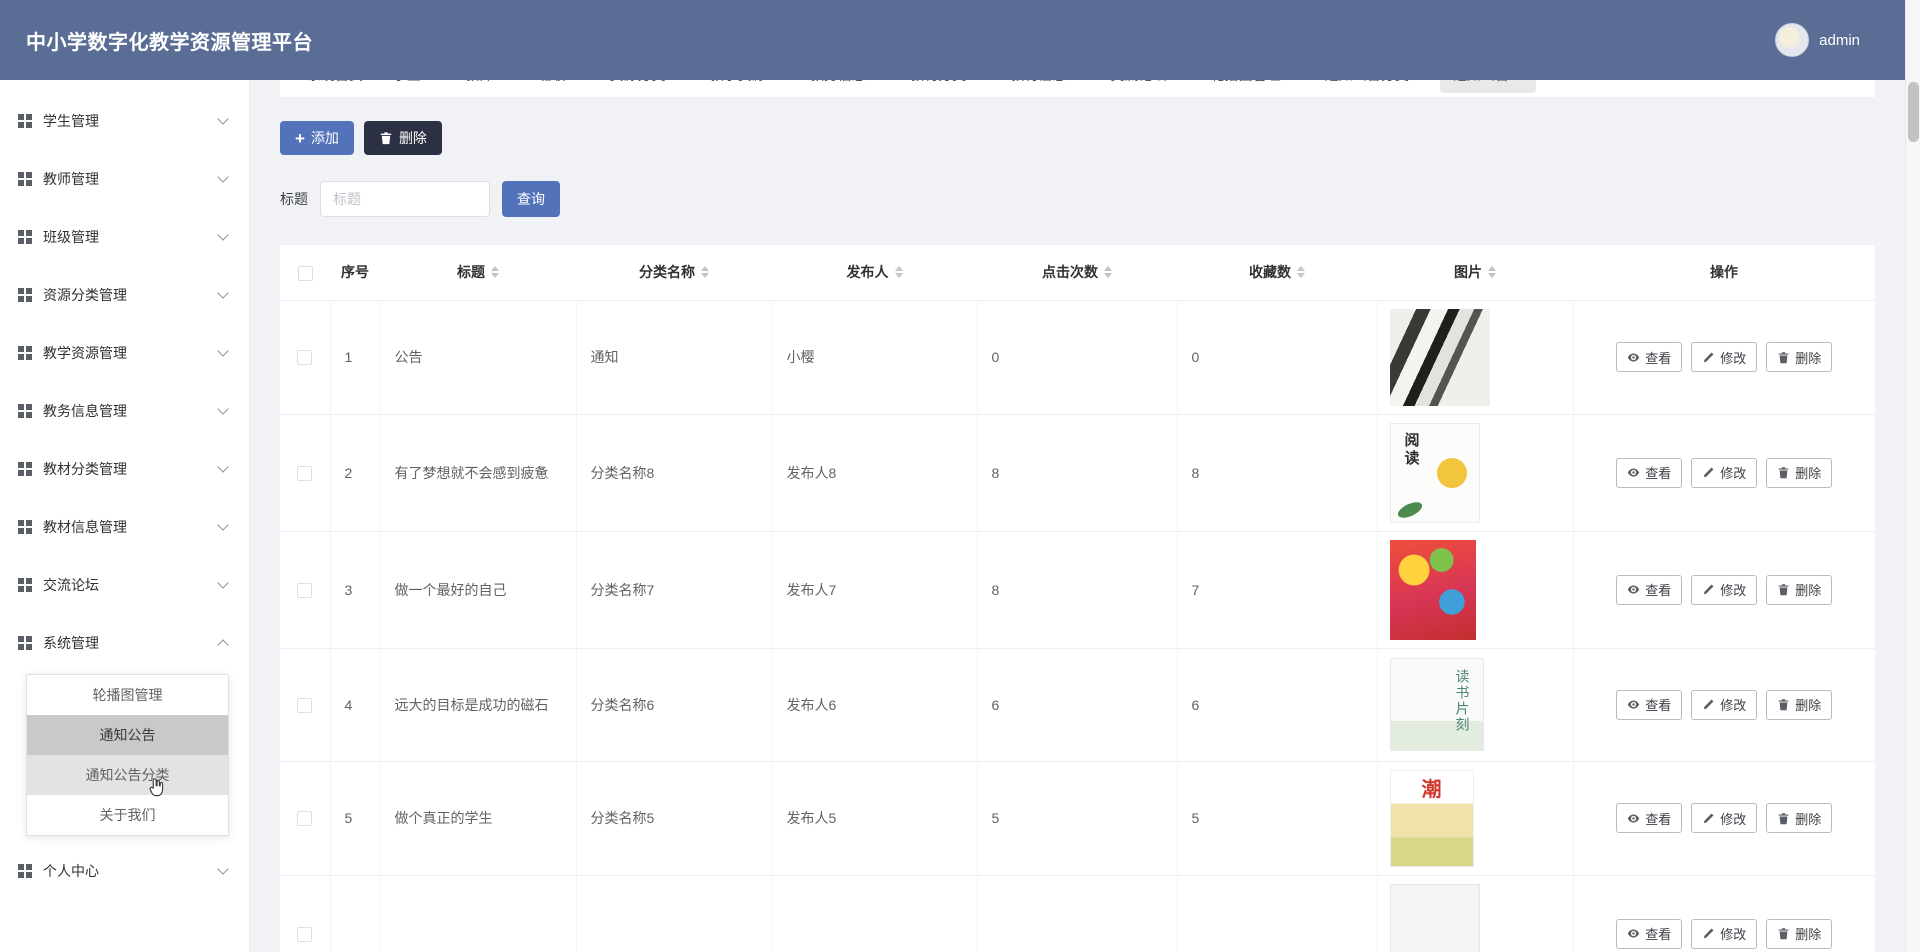  What do you see at coordinates (1277, 357) in the screenshot?
I see `row-favorites: 0` at bounding box center [1277, 357].